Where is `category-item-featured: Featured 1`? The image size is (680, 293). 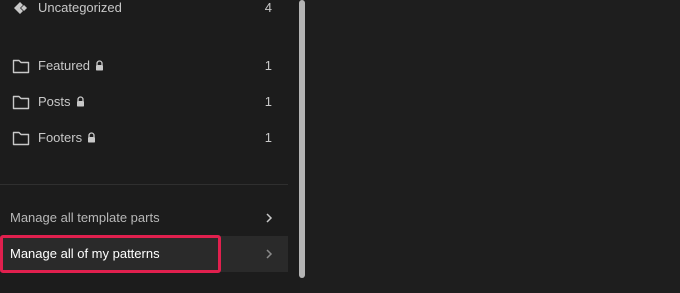 category-item-featured: Featured 1 is located at coordinates (144, 66).